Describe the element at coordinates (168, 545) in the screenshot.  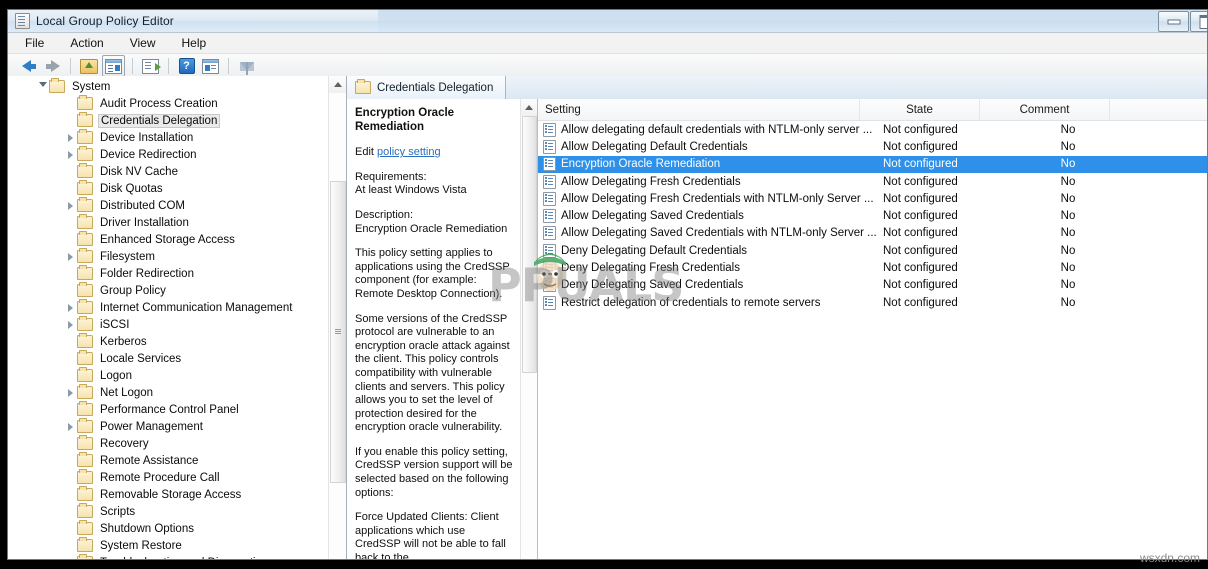
I see `tree-item-system-restore: System Restore` at that location.